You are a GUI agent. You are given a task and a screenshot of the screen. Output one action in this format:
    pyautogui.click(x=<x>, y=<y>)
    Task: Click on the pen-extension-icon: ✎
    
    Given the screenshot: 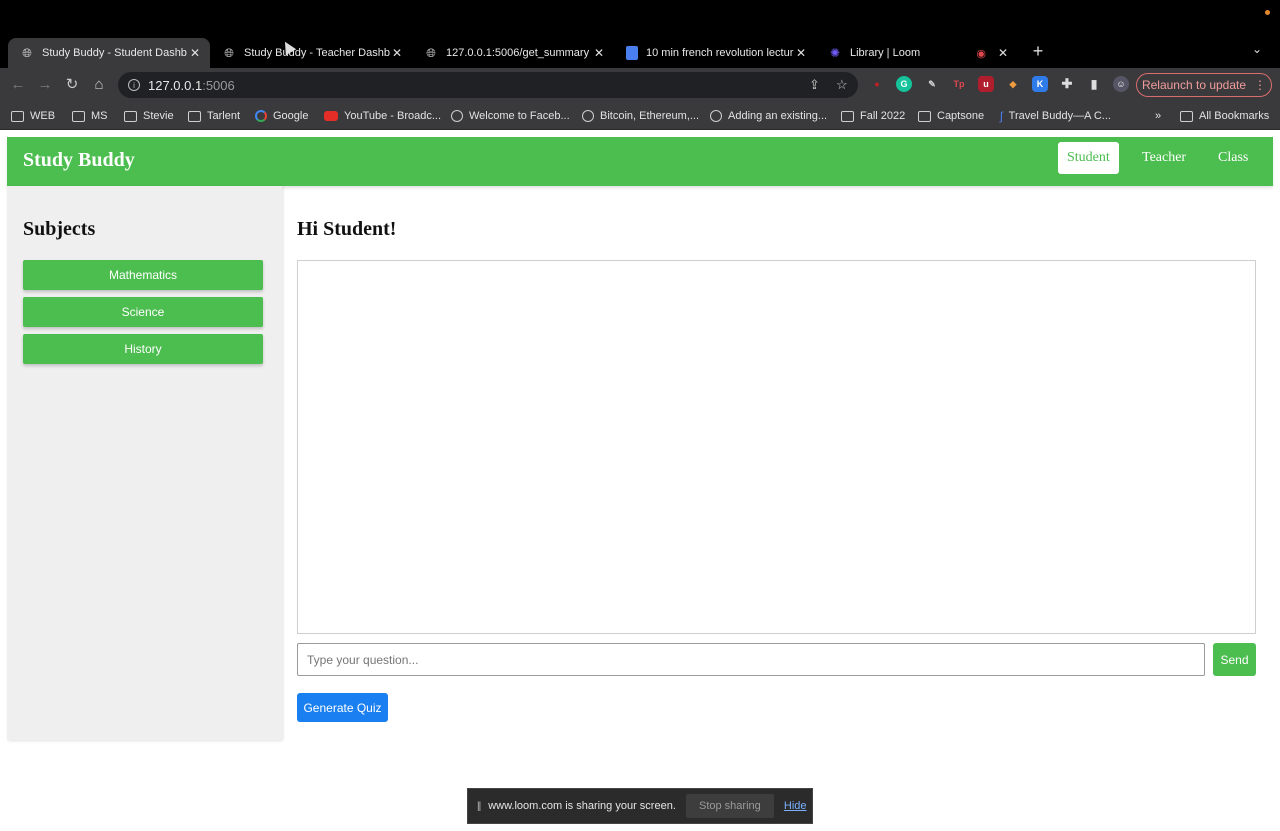 What is the action you would take?
    pyautogui.click(x=932, y=84)
    